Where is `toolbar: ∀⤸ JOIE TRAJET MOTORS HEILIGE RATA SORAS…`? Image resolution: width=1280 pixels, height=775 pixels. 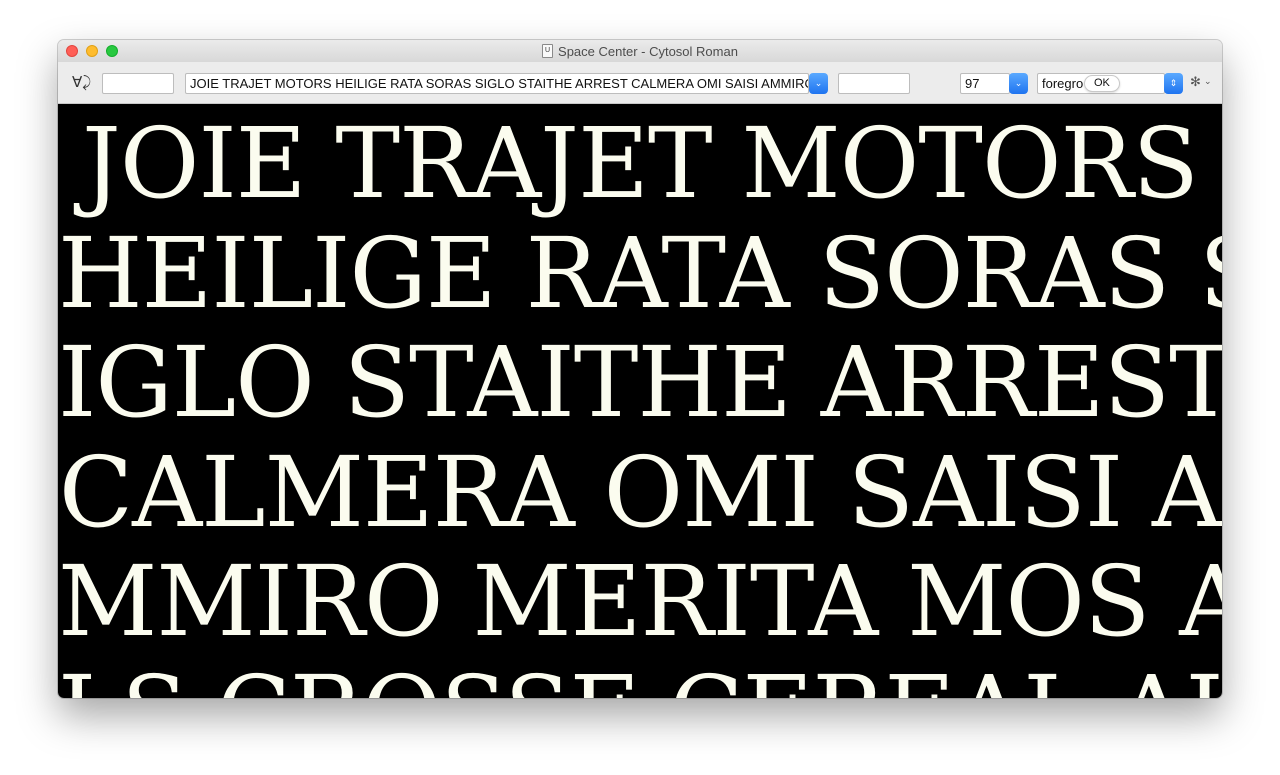 toolbar: ∀⤸ JOIE TRAJET MOTORS HEILIGE RATA SORAS… is located at coordinates (640, 83).